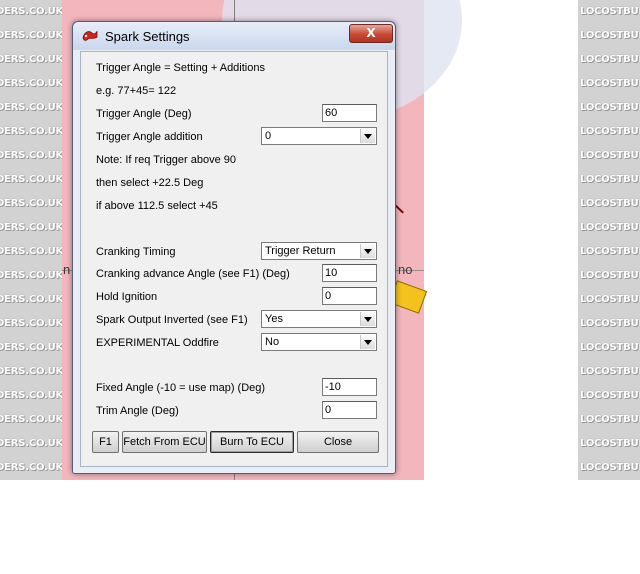 The height and width of the screenshot is (574, 640). I want to click on close-button: Close, so click(338, 442).